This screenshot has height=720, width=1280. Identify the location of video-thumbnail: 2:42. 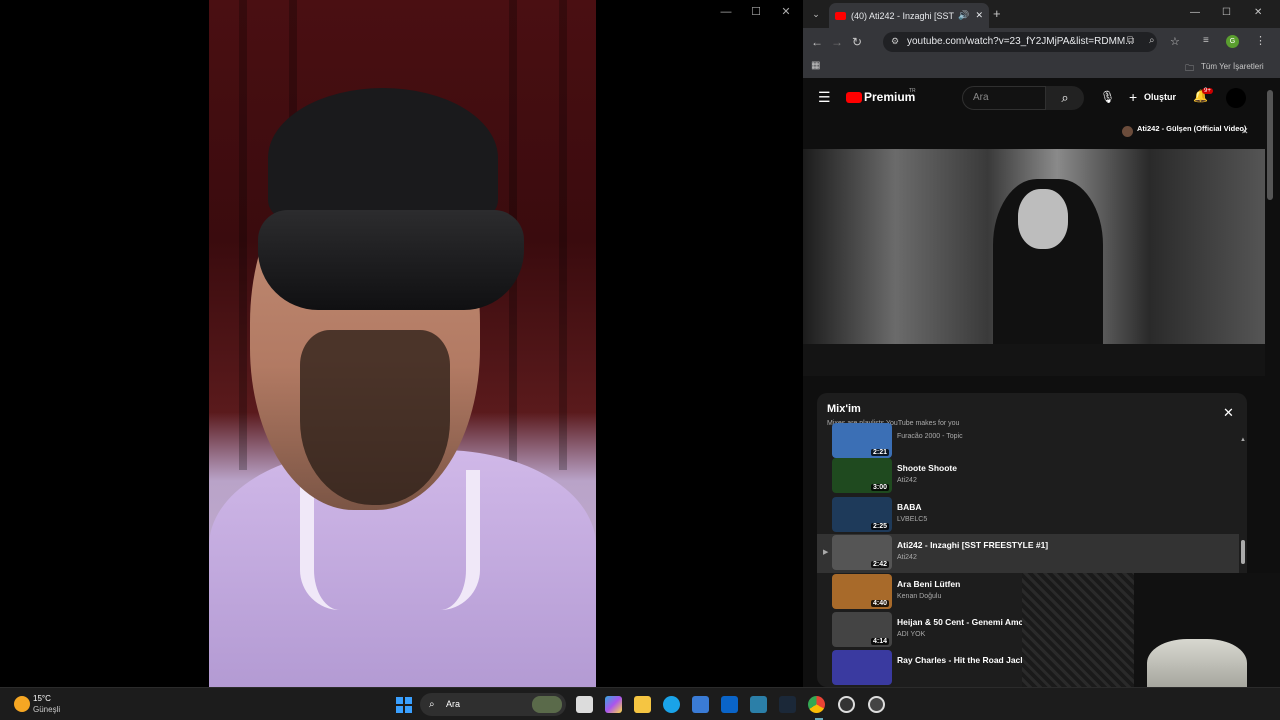
(862, 552).